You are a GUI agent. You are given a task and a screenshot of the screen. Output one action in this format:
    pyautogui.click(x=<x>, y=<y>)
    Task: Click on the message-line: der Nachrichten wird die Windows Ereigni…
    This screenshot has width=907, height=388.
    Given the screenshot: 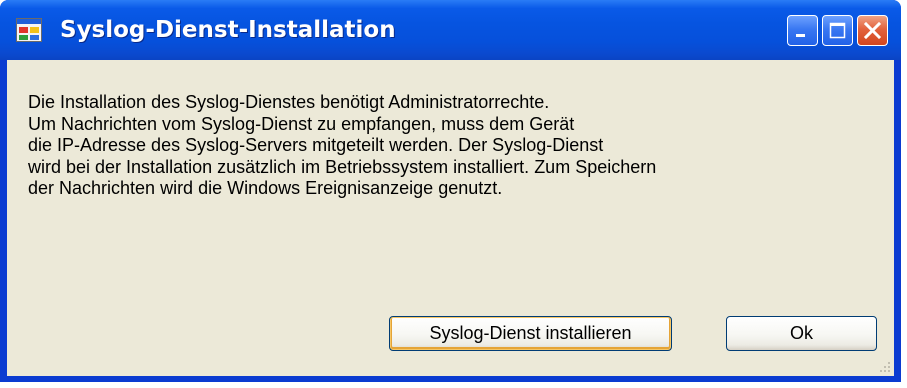 What is the action you would take?
    pyautogui.click(x=265, y=188)
    